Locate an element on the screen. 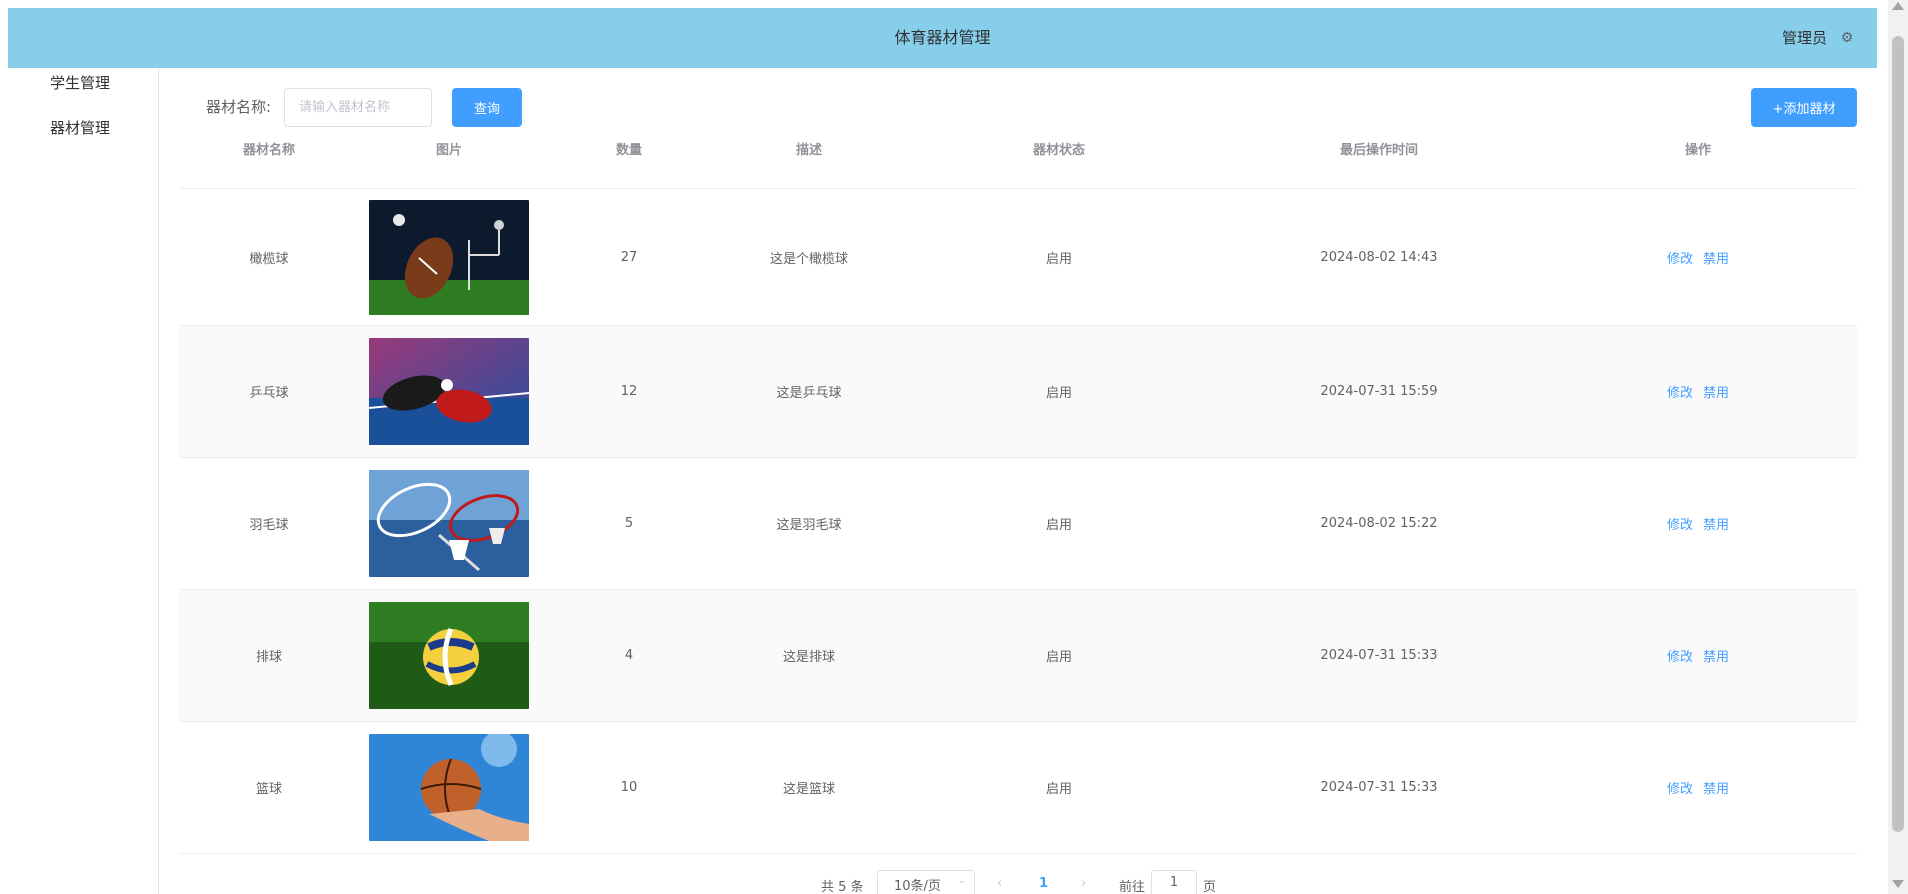 The width and height of the screenshot is (1908, 894). equipment-name: 排球 is located at coordinates (268, 657).